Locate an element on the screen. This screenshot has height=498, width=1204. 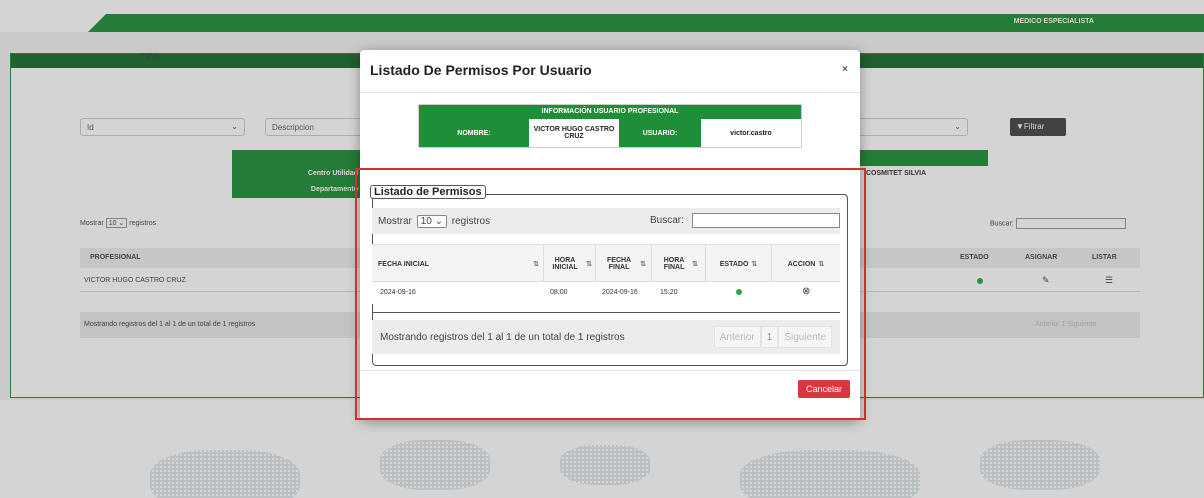
col-estado-label: ESTADO is located at coordinates (734, 264).